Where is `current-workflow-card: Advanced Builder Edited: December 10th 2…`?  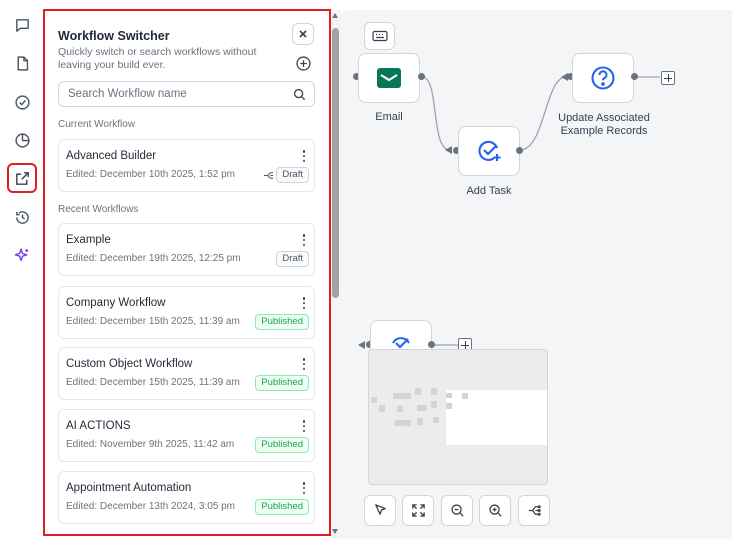 current-workflow-card: Advanced Builder Edited: December 10th 2… is located at coordinates (186, 165).